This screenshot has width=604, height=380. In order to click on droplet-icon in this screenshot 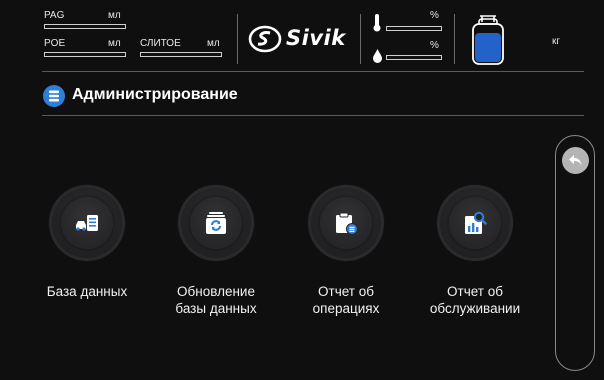, I will do `click(377, 56)`.